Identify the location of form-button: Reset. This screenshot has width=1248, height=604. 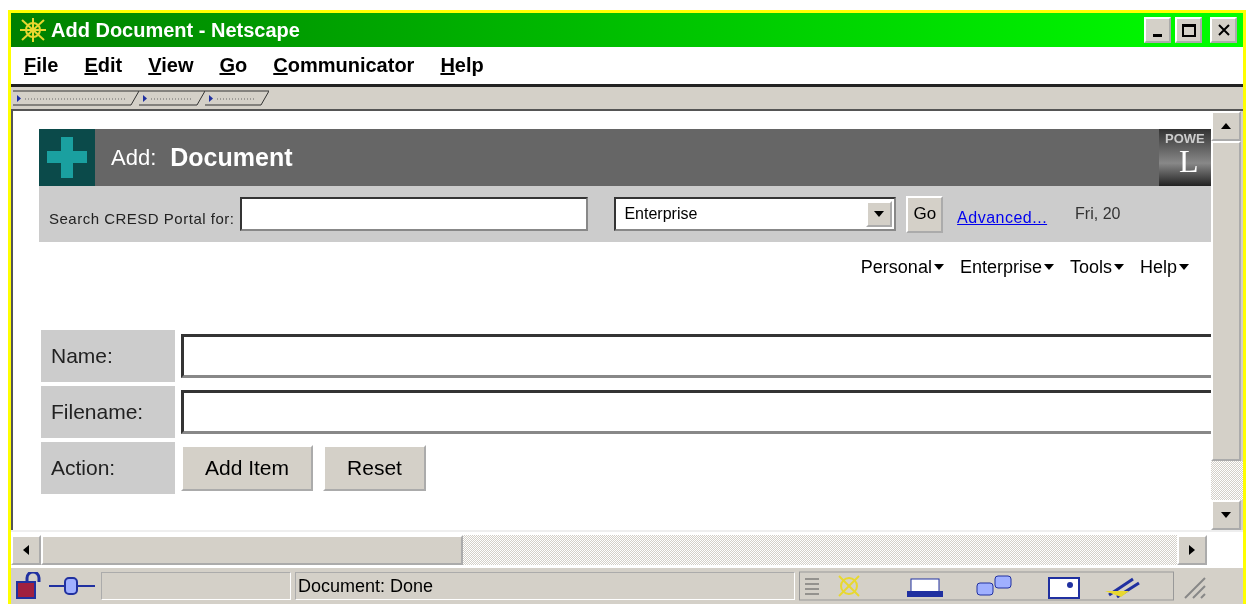
(374, 468).